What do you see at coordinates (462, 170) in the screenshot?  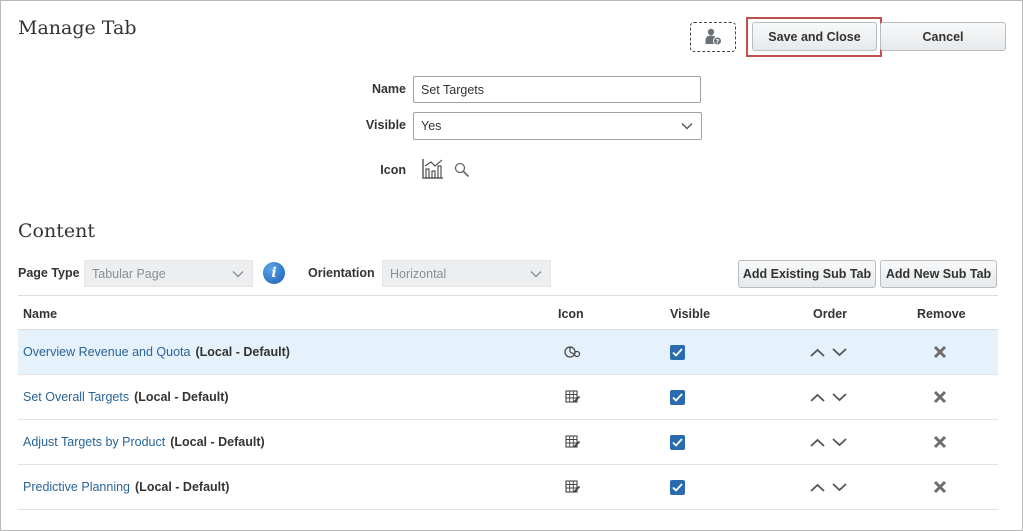 I see `search-icon` at bounding box center [462, 170].